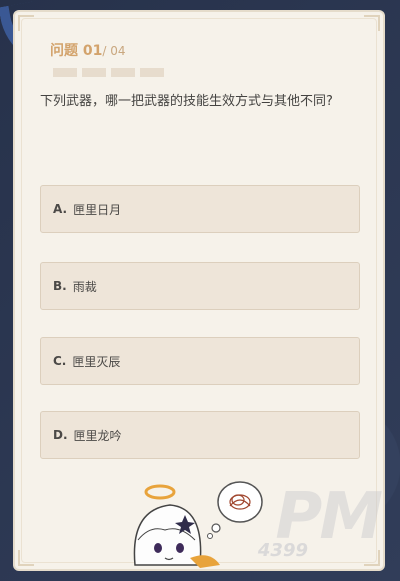  Describe the element at coordinates (200, 361) in the screenshot. I see `option-c-button: C. 匣里灭辰` at that location.